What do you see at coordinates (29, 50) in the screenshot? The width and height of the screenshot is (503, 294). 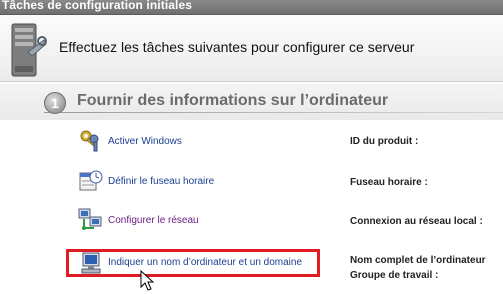 I see `server-icon` at bounding box center [29, 50].